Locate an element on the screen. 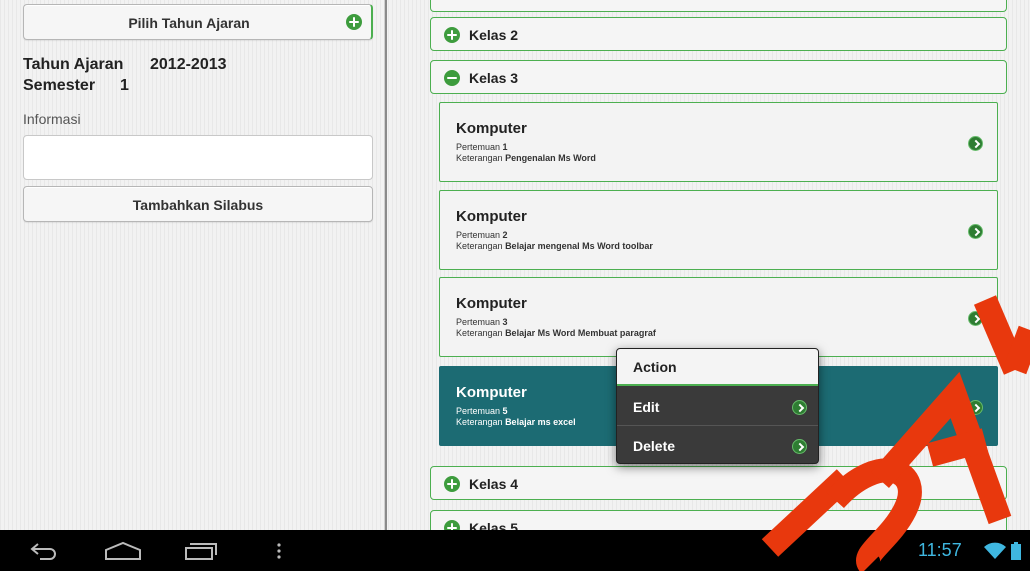  kelas-2-header: Kelas 2 is located at coordinates (718, 34).